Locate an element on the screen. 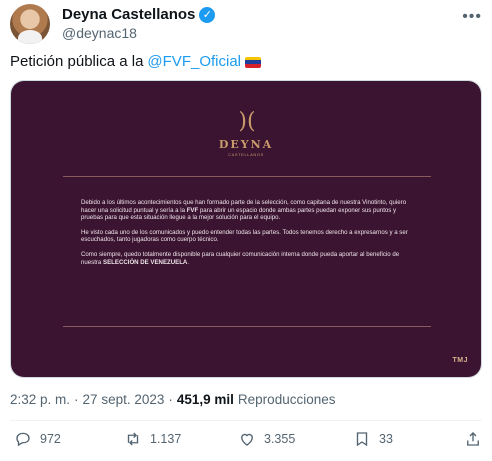 This screenshot has width=492, height=461. divider-top is located at coordinates (247, 176).